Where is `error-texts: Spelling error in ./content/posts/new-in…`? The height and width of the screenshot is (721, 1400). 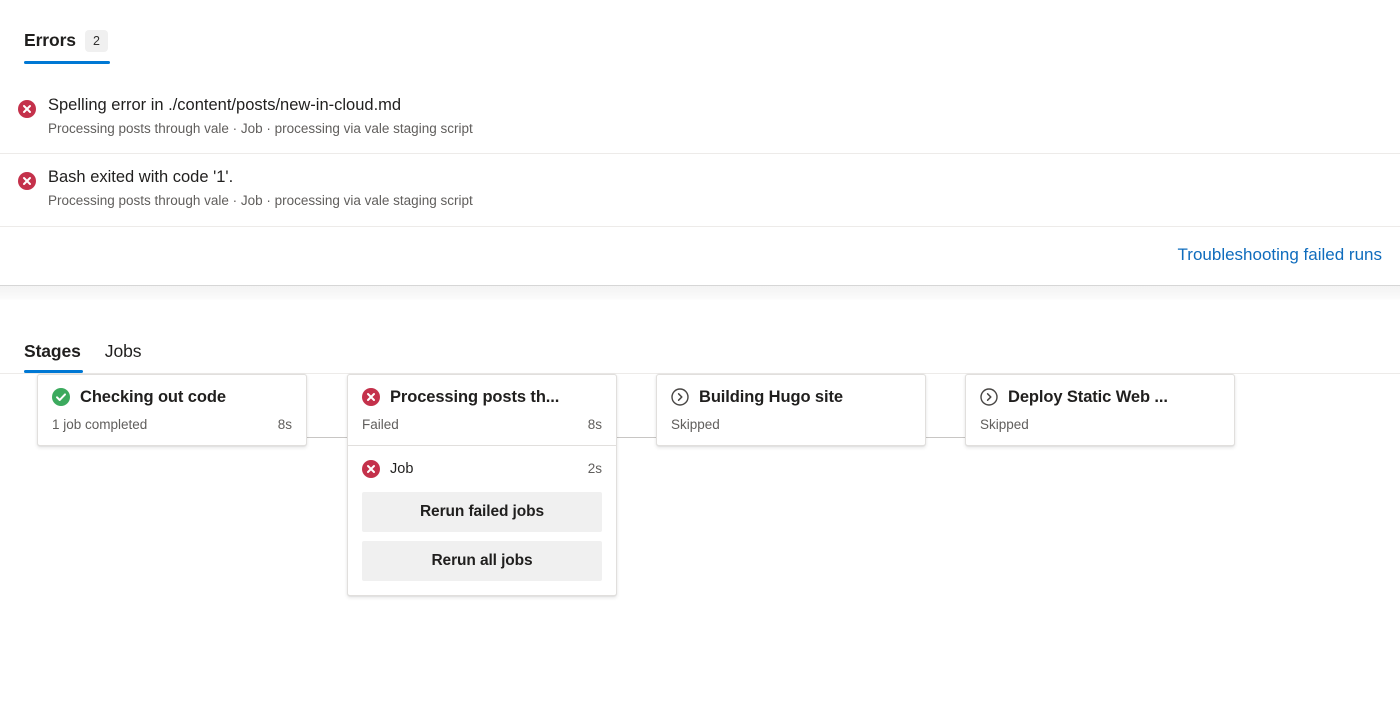 error-texts: Spelling error in ./content/posts/new-in… is located at coordinates (260, 116).